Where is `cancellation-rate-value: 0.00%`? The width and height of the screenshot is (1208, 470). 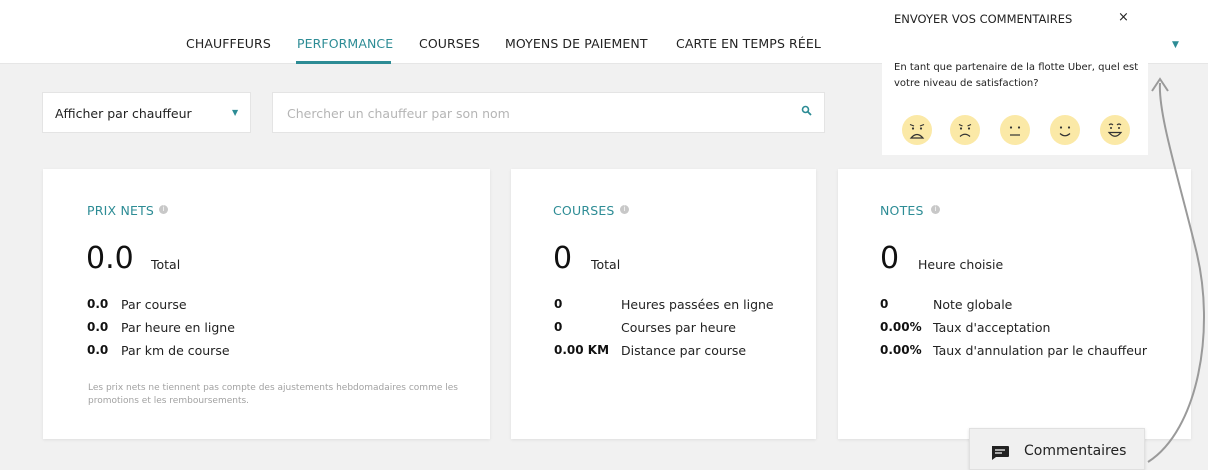
cancellation-rate-value: 0.00% is located at coordinates (901, 350).